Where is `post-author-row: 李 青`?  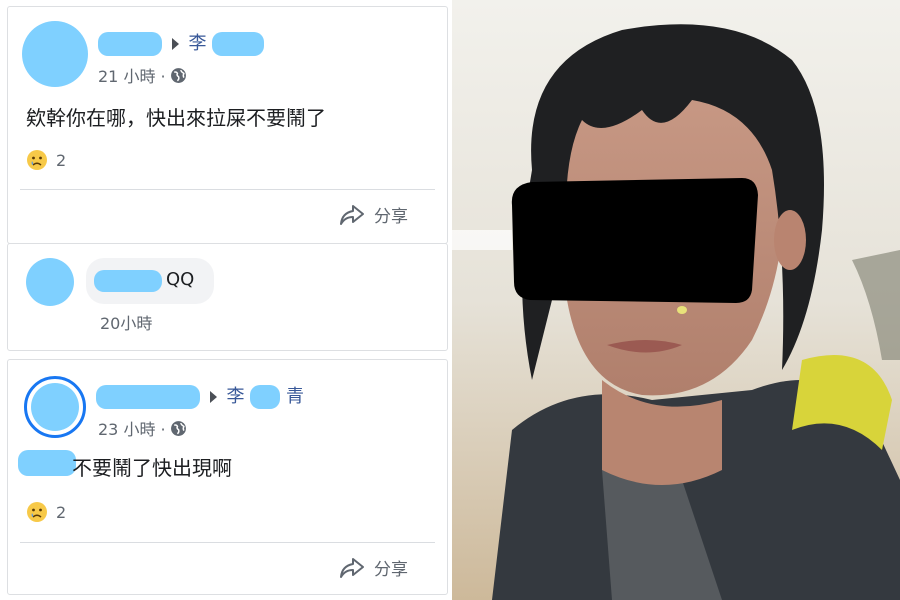 post-author-row: 李 青 is located at coordinates (200, 395).